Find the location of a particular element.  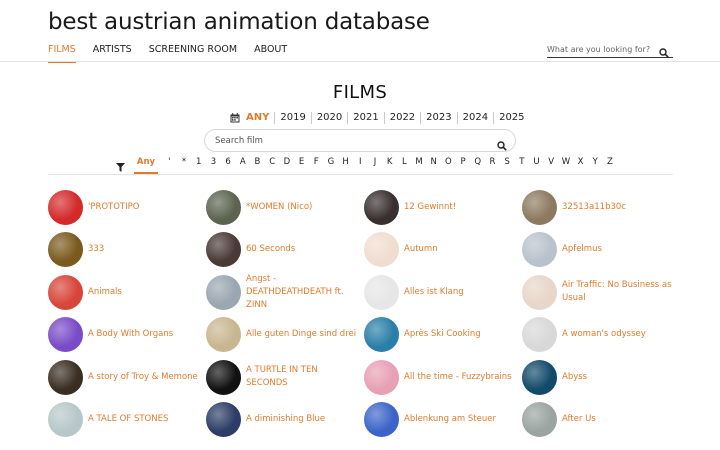

year-option: 2025 is located at coordinates (511, 118).